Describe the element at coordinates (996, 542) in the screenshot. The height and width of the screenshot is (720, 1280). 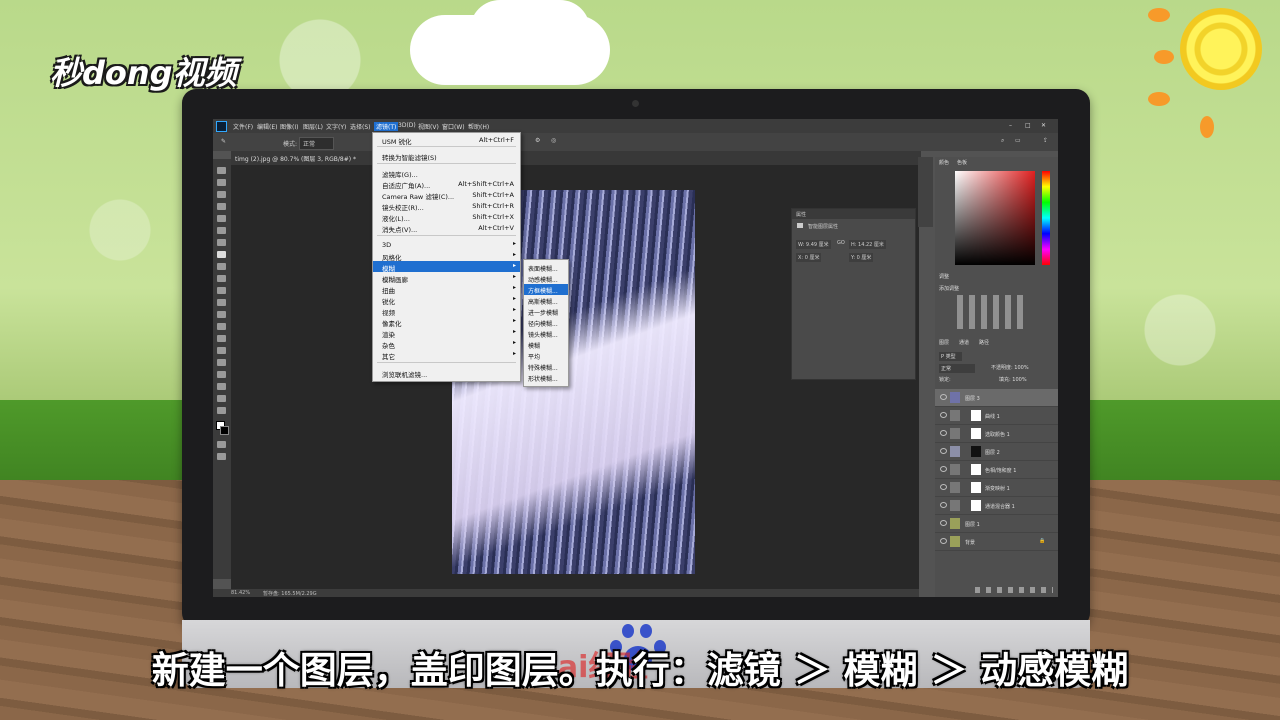
I see `layer-row: 背景 🔒` at that location.